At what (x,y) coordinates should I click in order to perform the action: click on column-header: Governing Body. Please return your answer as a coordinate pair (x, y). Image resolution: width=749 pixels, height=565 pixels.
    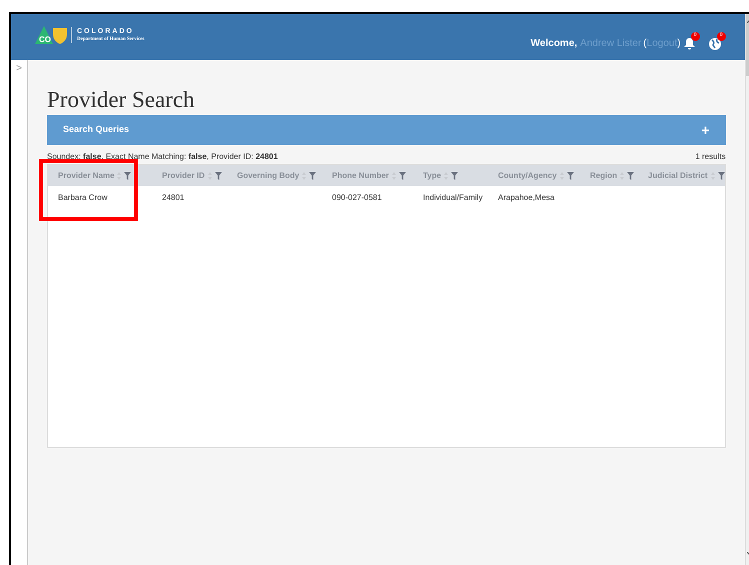
    Looking at the image, I should click on (268, 176).